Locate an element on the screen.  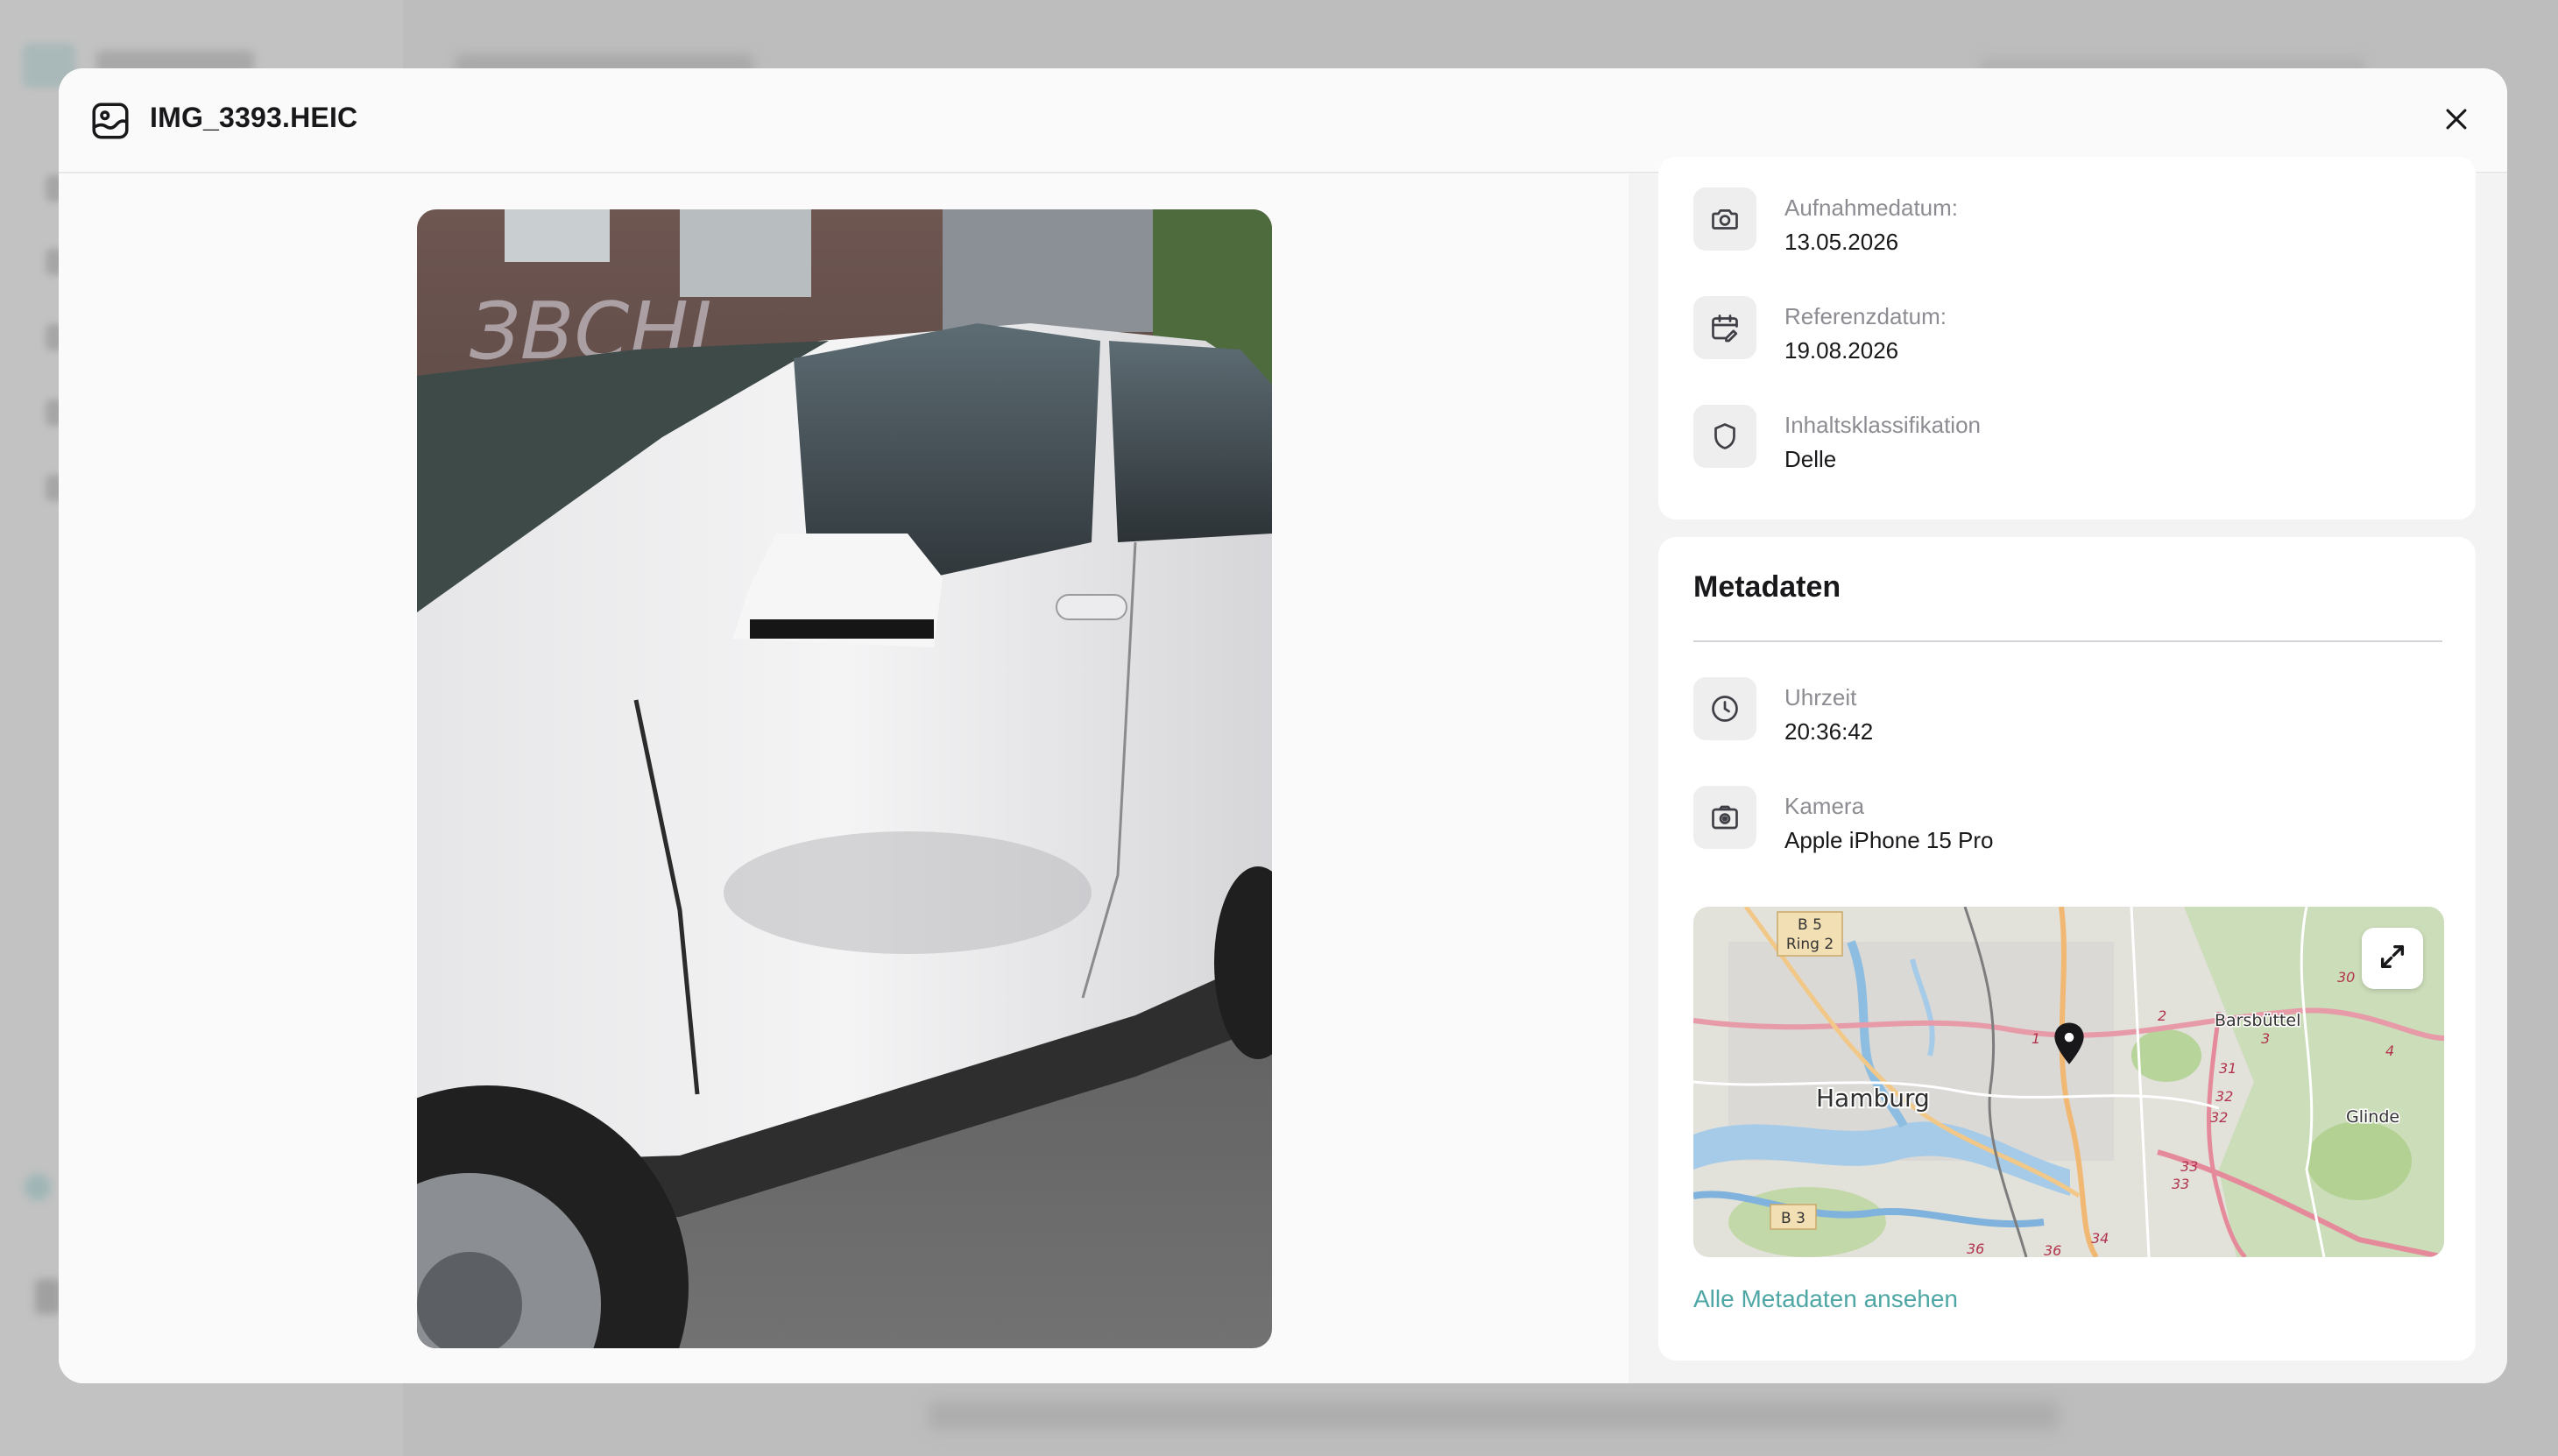
background-avatar is located at coordinates (38, 1187).